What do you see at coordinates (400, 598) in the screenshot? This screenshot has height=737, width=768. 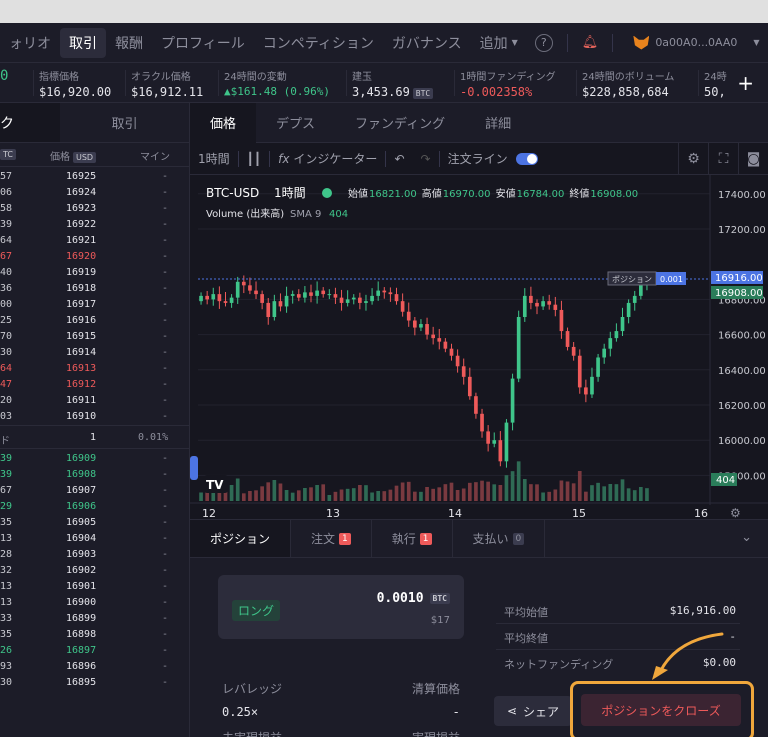 I see `position-size-value: 0.0010` at bounding box center [400, 598].